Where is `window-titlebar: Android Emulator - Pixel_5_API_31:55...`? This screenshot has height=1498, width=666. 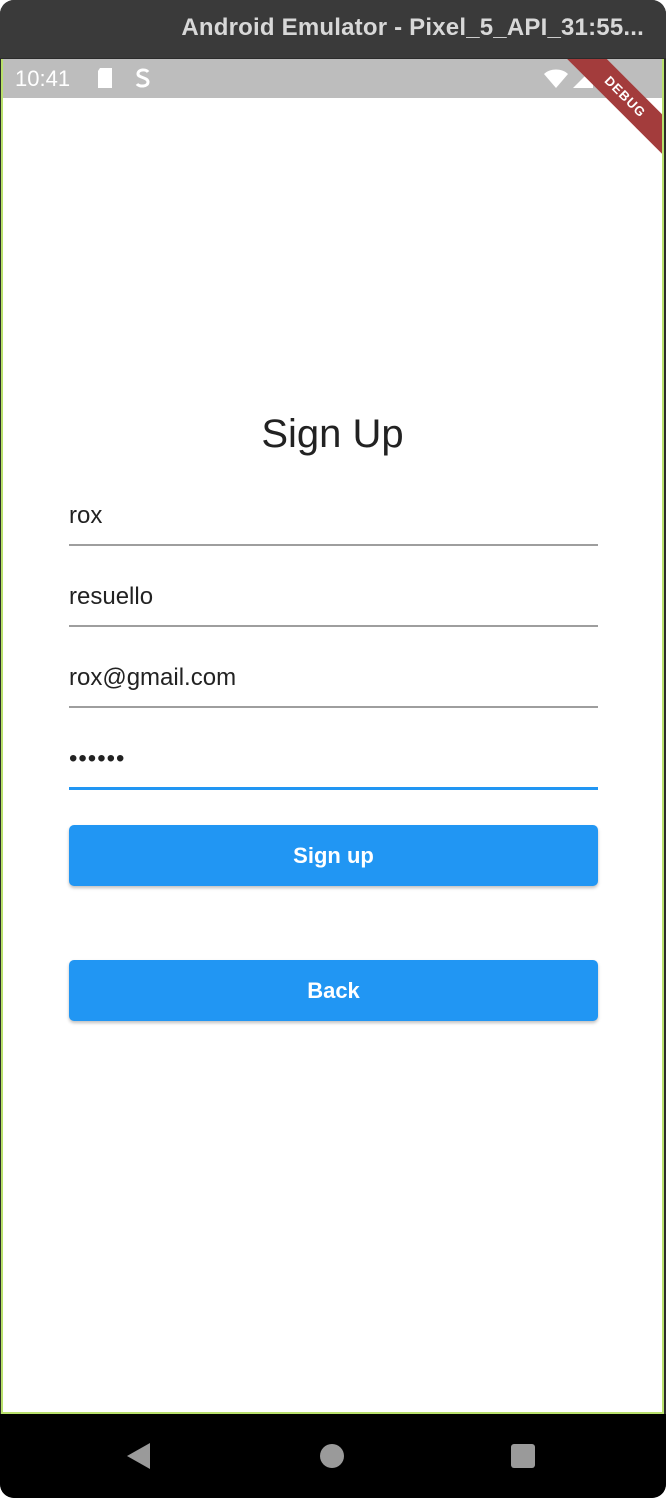
window-titlebar: Android Emulator - Pixel_5_API_31:55... is located at coordinates (333, 29).